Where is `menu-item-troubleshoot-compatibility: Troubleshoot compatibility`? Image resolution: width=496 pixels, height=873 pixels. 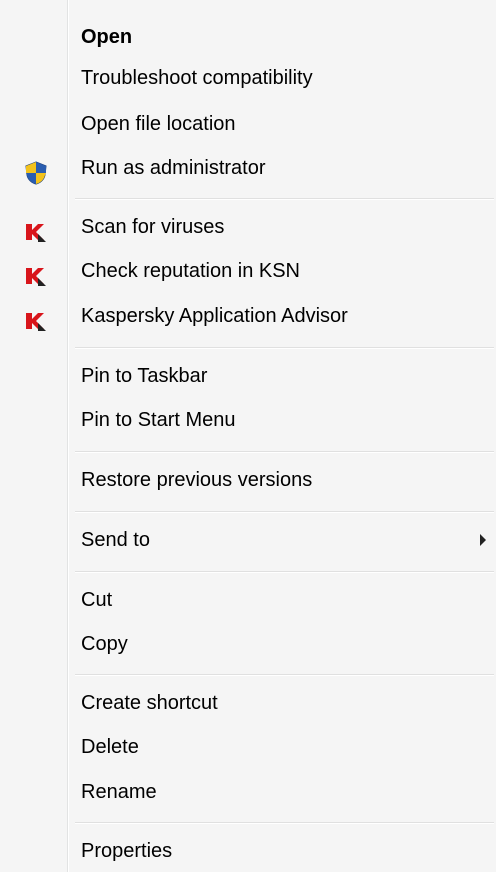 menu-item-troubleshoot-compatibility: Troubleshoot compatibility is located at coordinates (248, 78).